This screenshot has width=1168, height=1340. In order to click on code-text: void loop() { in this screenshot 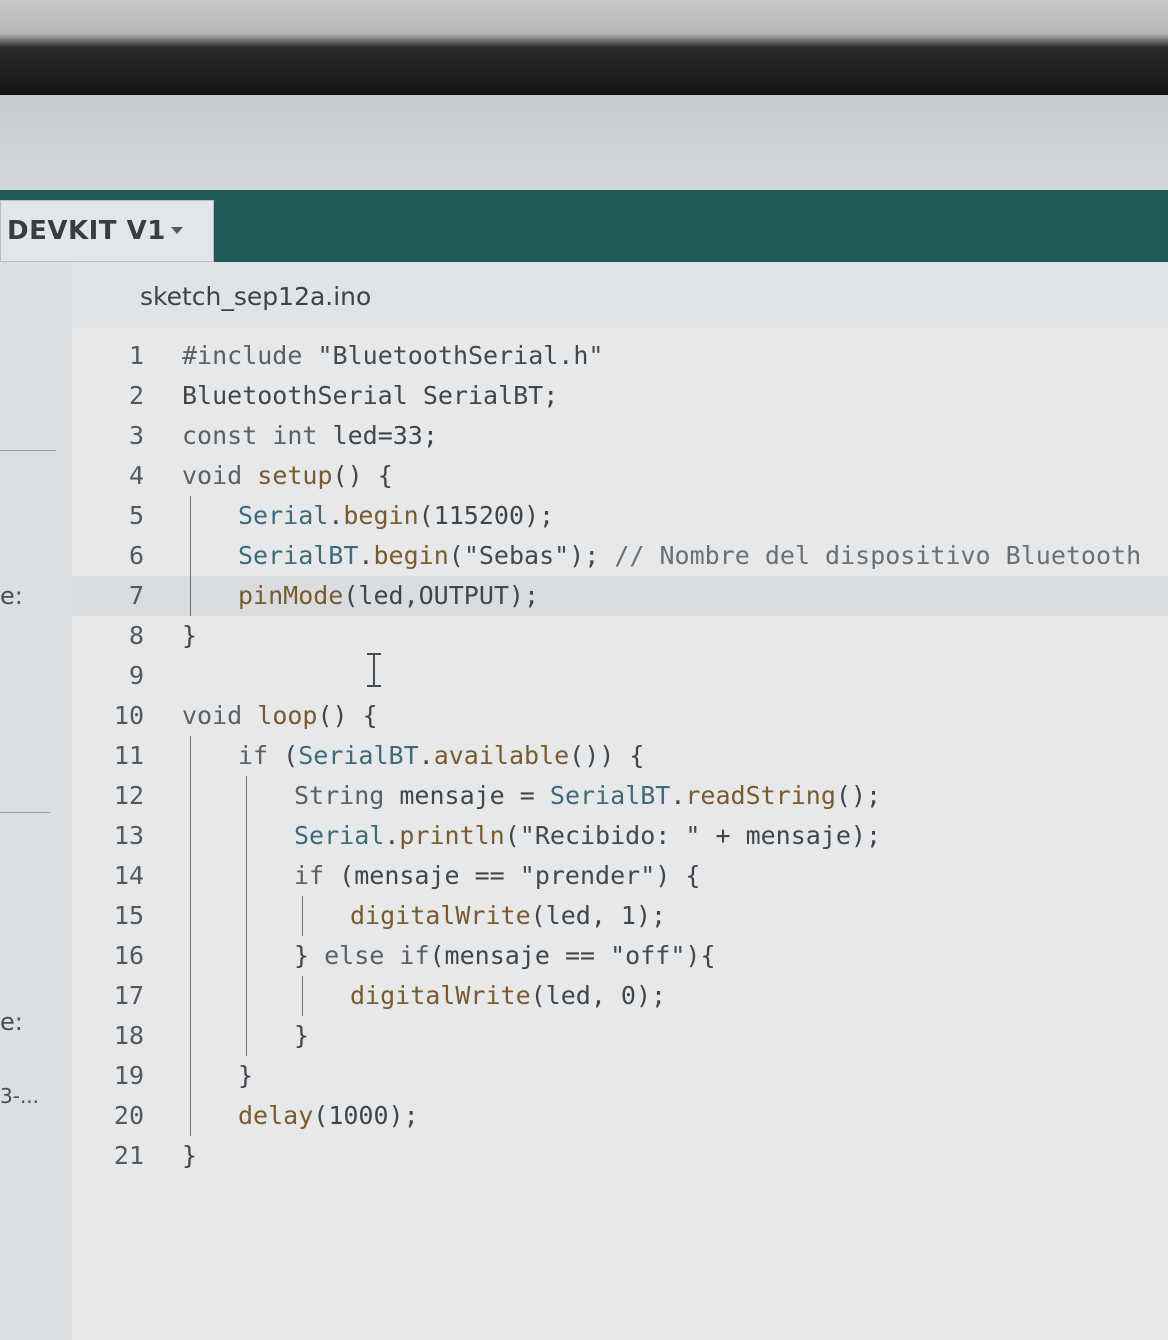, I will do `click(280, 715)`.